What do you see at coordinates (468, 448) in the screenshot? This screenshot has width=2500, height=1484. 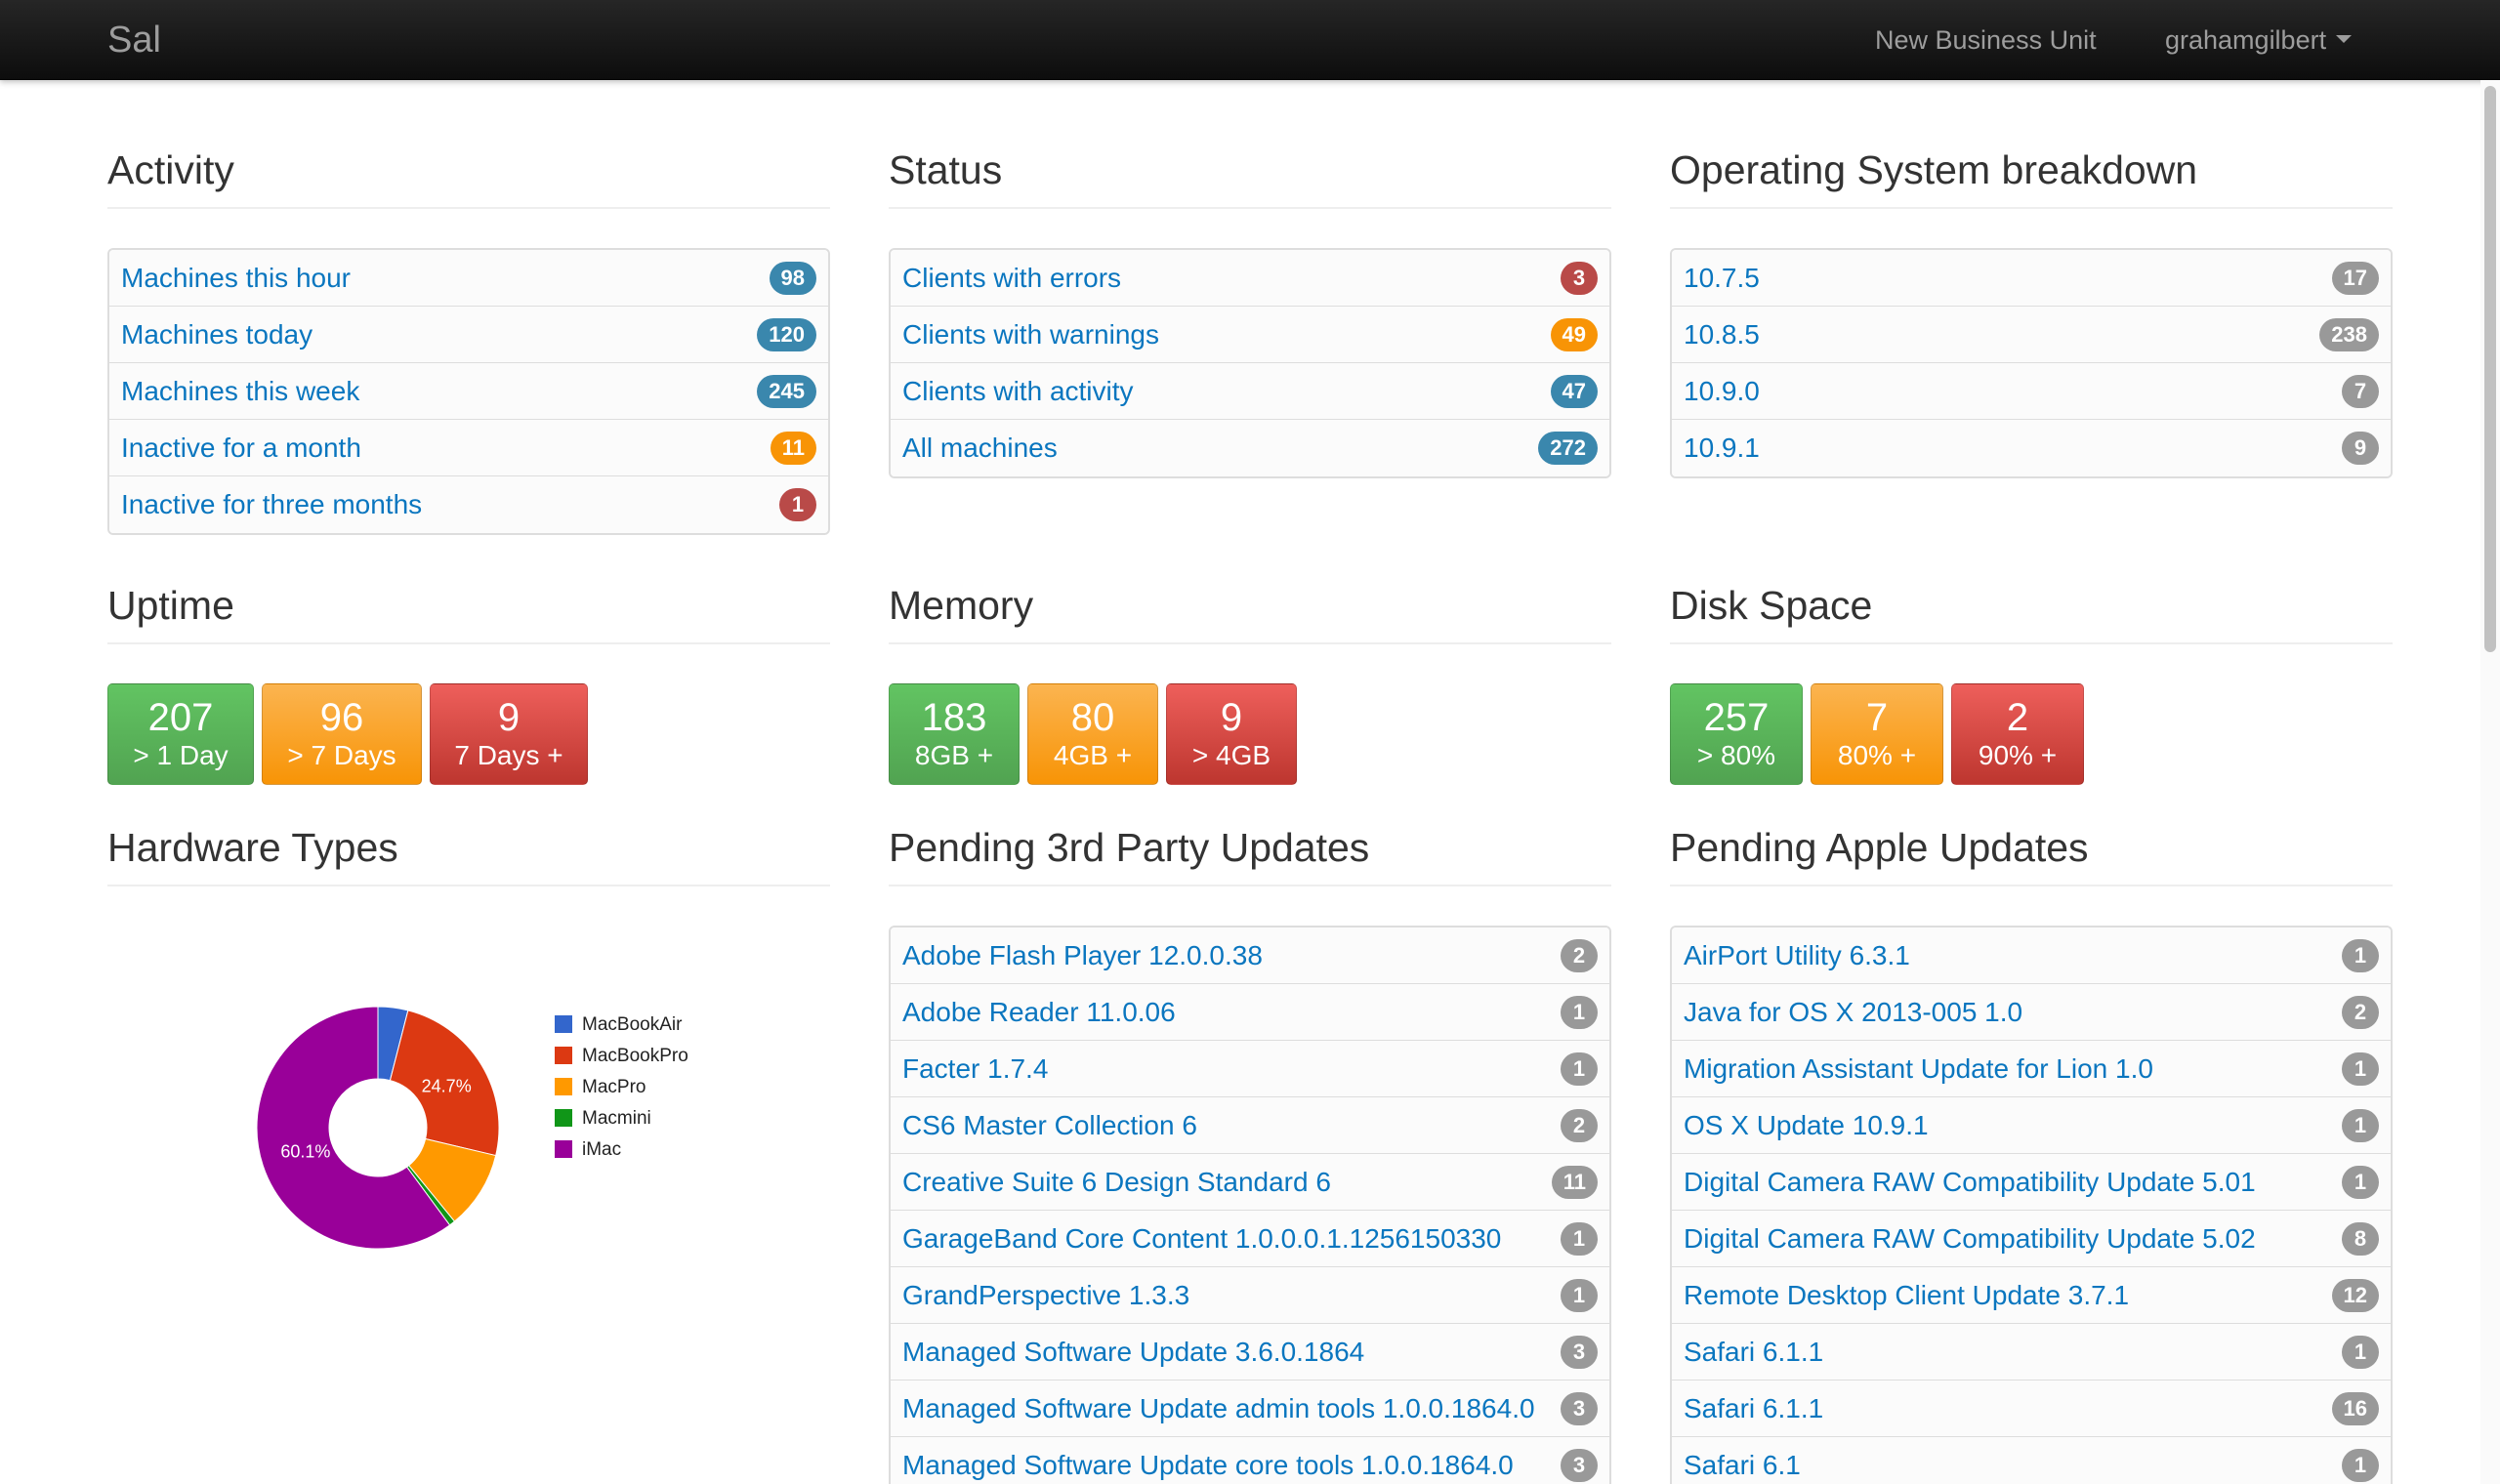 I see `activity-item: Inactive for a month 11` at bounding box center [468, 448].